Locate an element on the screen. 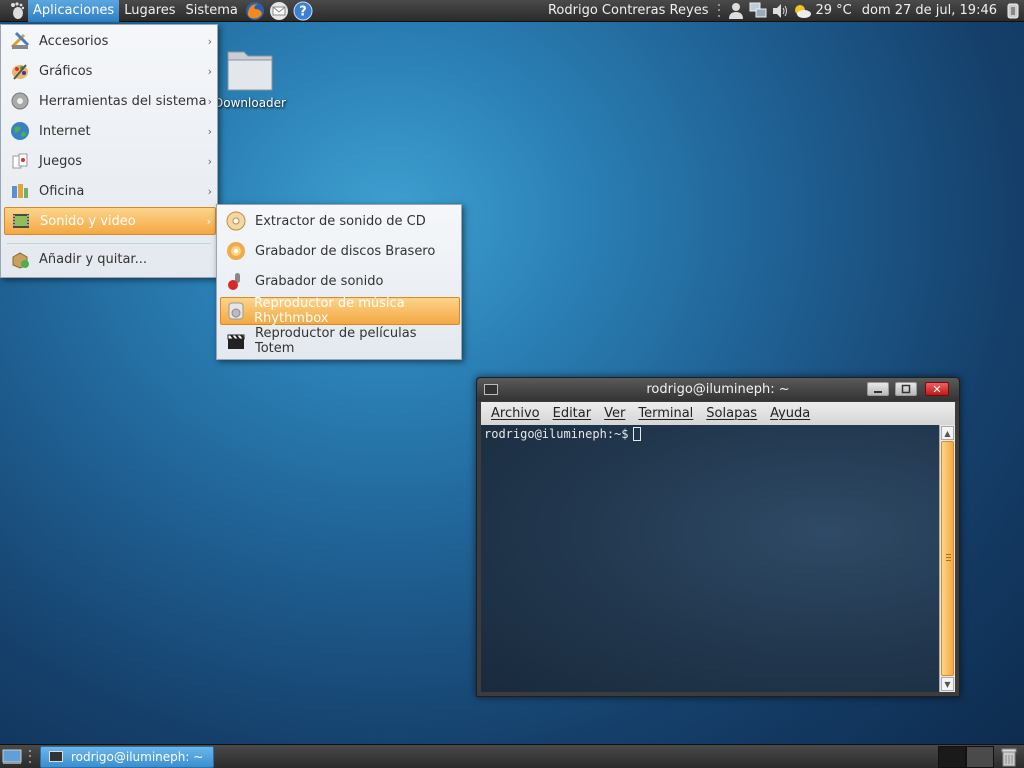 This screenshot has width=1024, height=768. clock: dom 27 de jul, 19:46 is located at coordinates (929, 10).